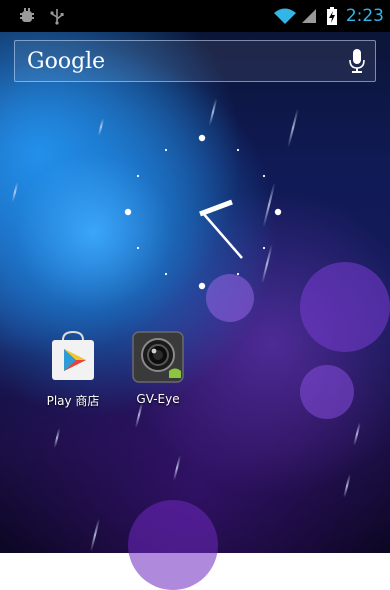  I want to click on microphone-icon, so click(362, 61).